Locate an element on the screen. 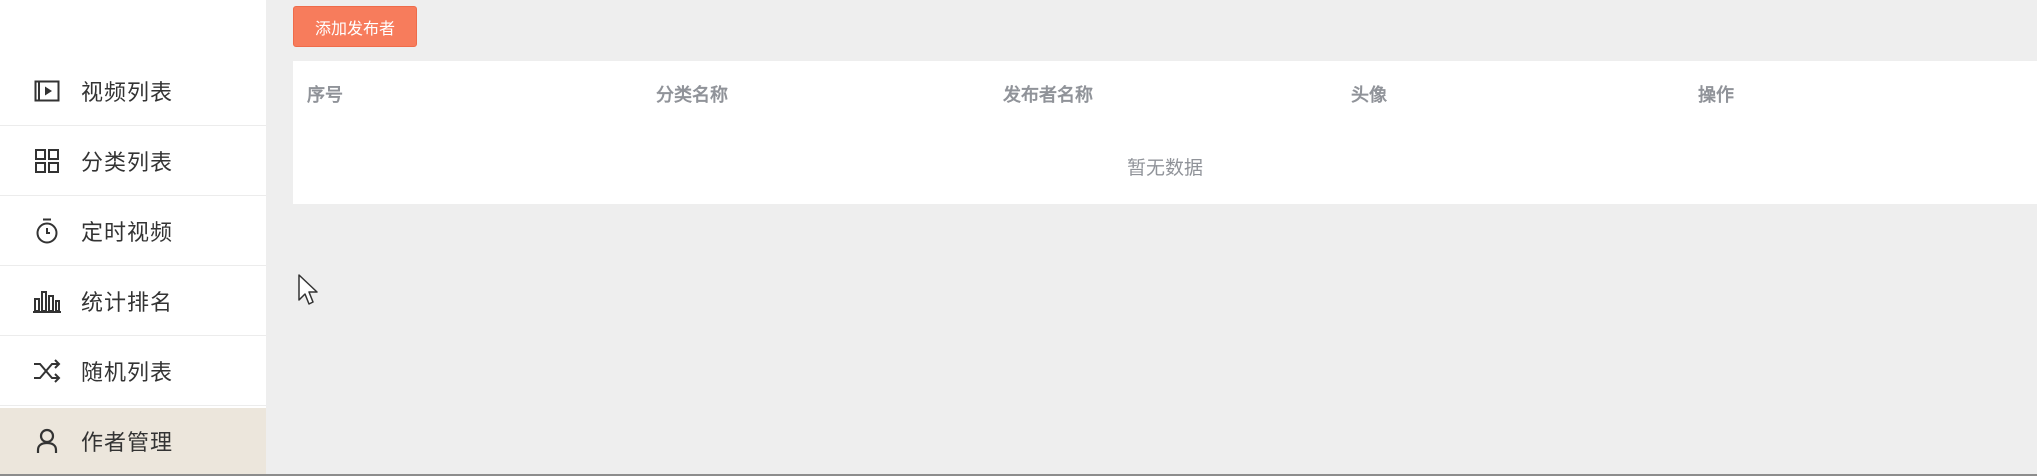 This screenshot has height=476, width=2037. timer-icon is located at coordinates (47, 231).